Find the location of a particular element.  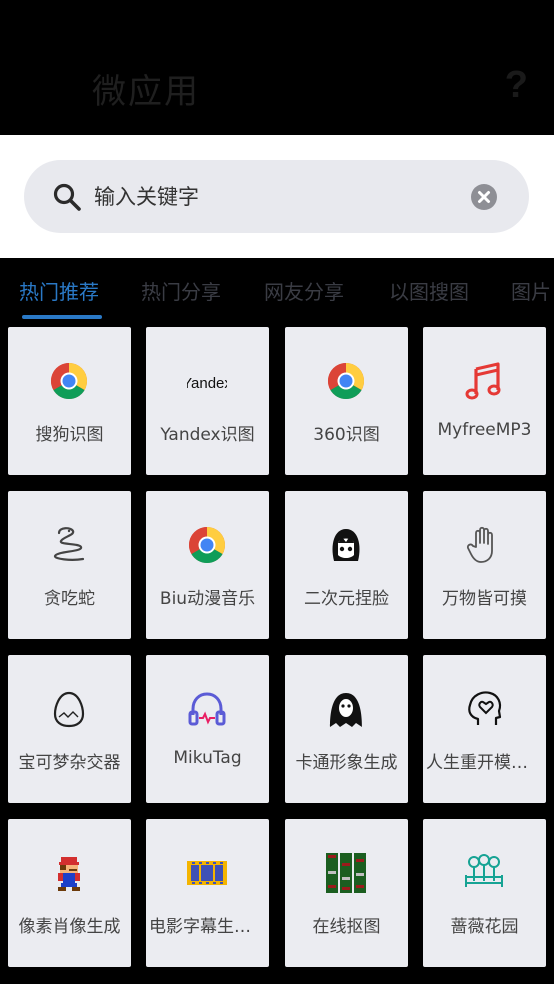

app-label: 像素肖像生成 is located at coordinates (69, 927).